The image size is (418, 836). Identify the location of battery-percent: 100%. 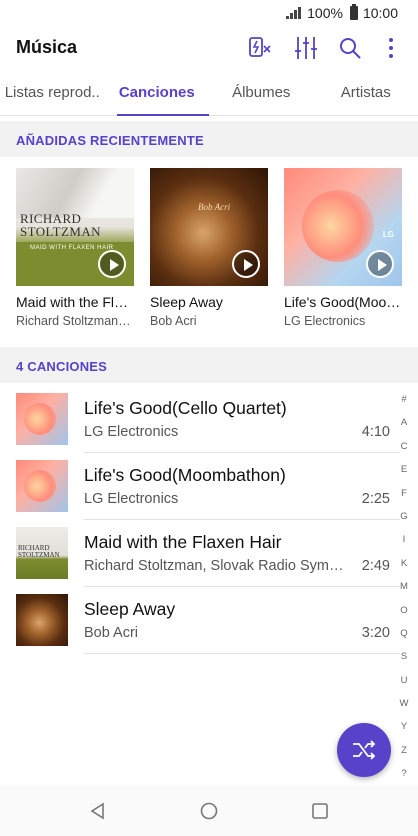
(325, 13).